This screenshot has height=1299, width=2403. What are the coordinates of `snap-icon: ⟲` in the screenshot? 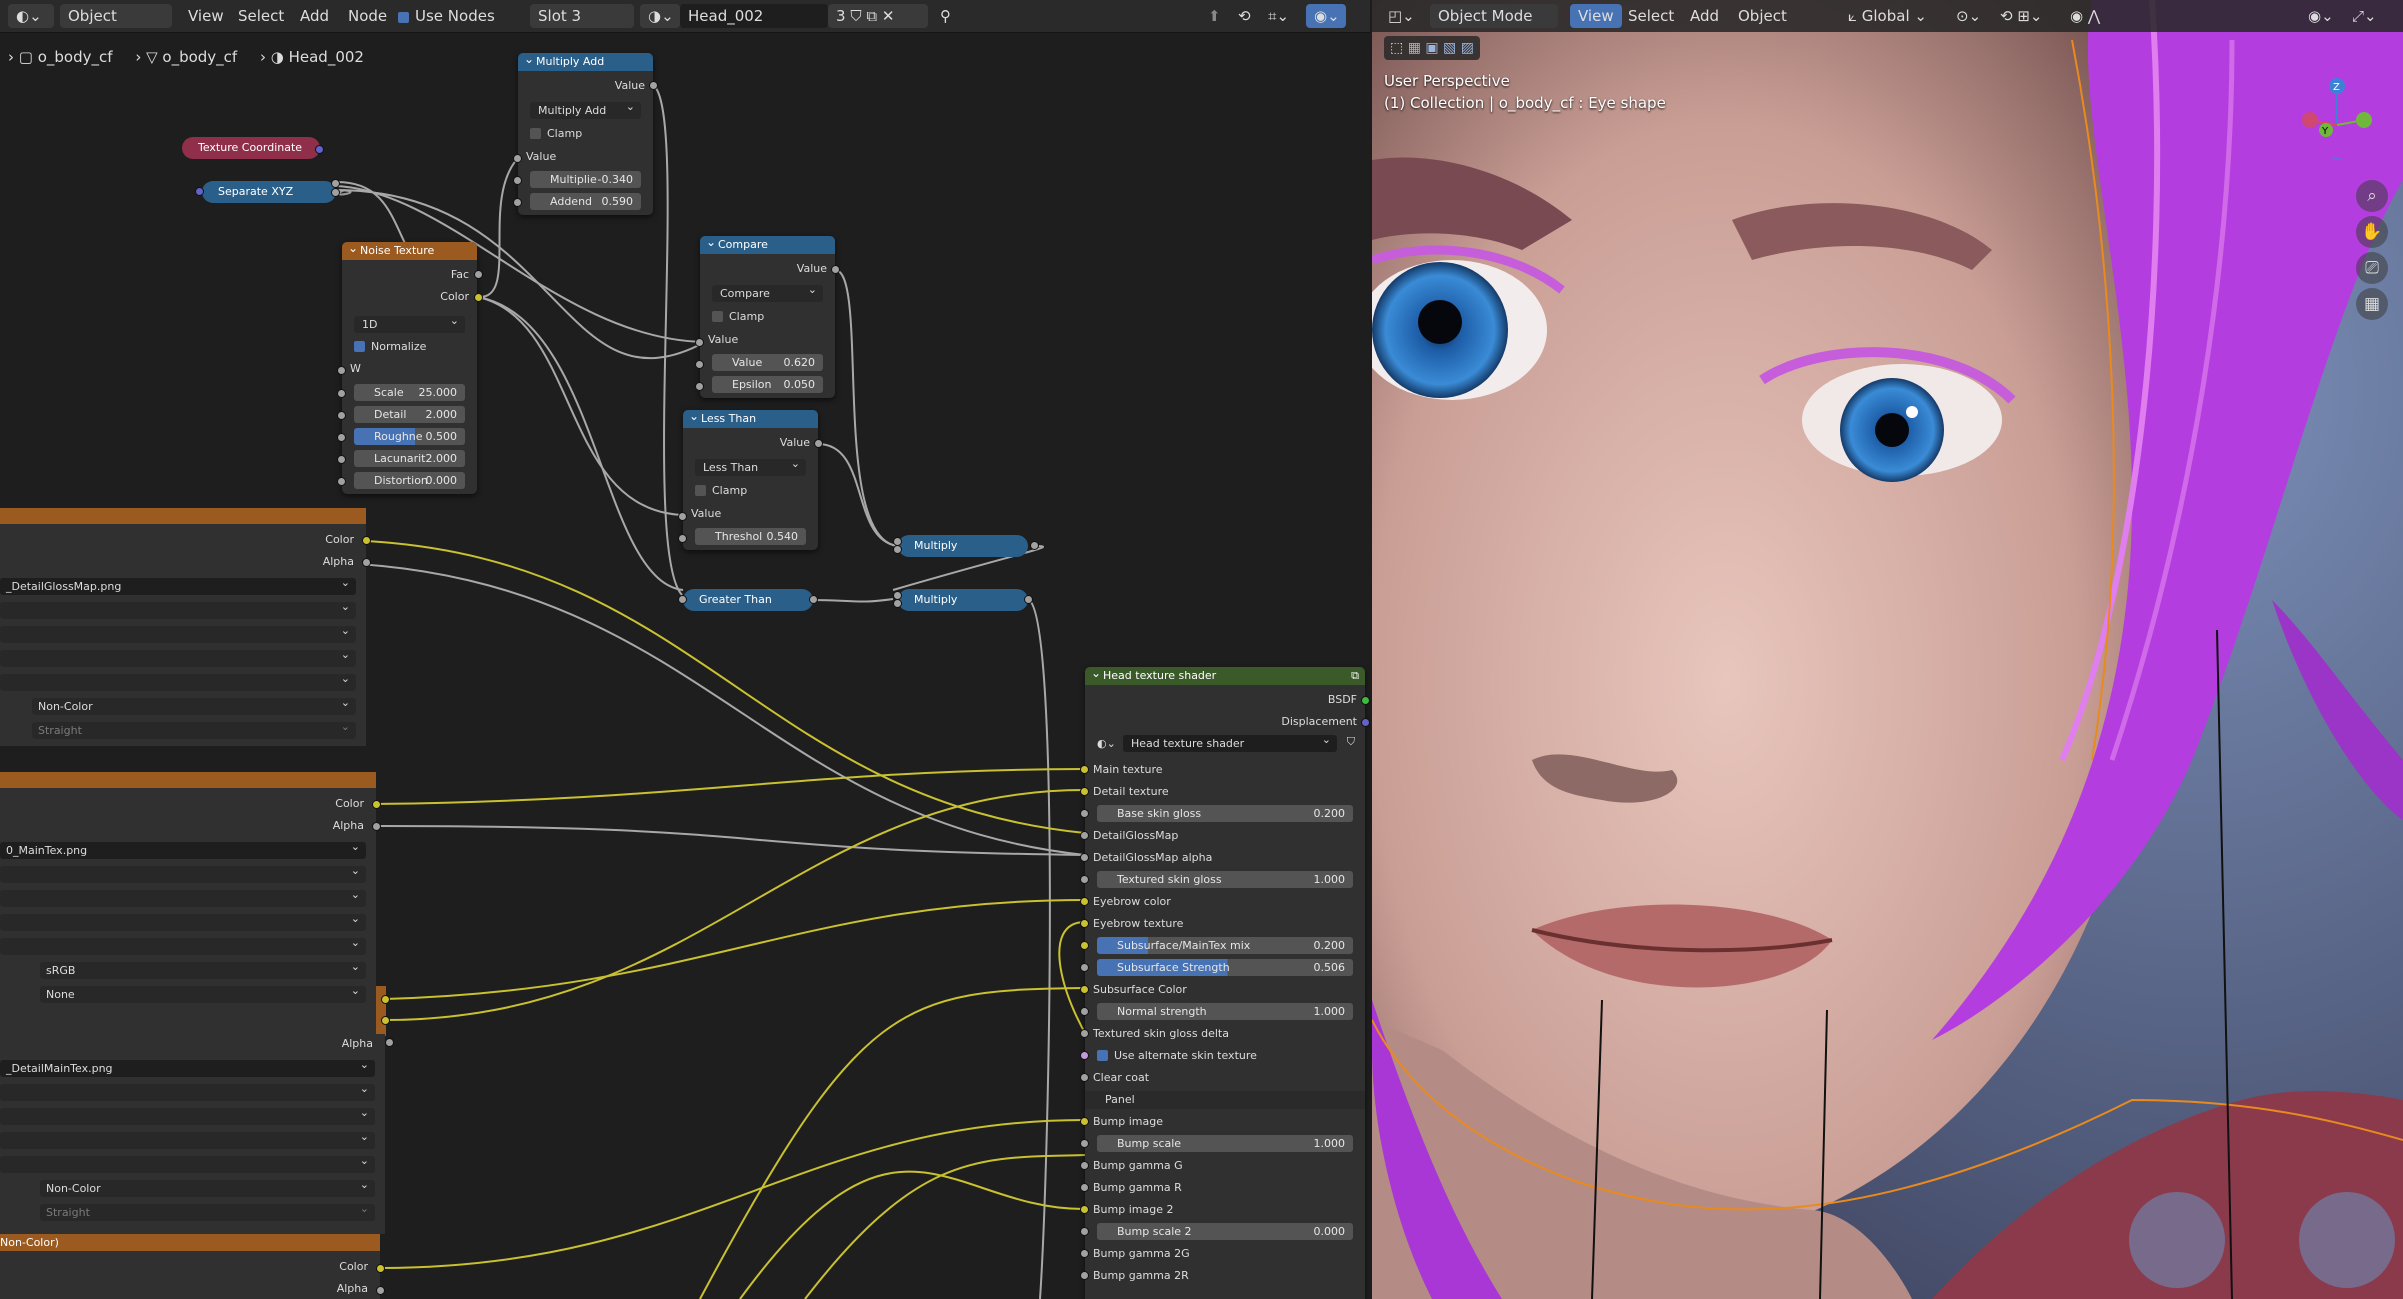 It's located at (1244, 16).